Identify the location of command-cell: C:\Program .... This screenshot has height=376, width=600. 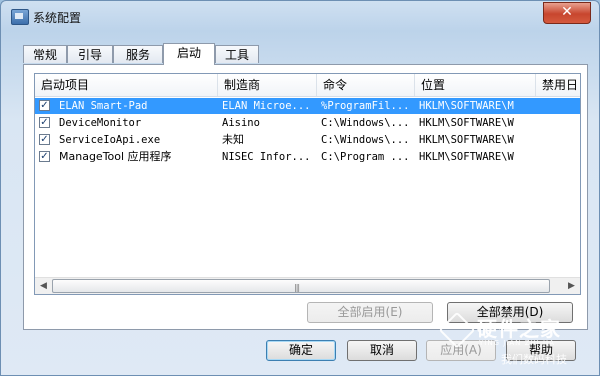
(365, 157).